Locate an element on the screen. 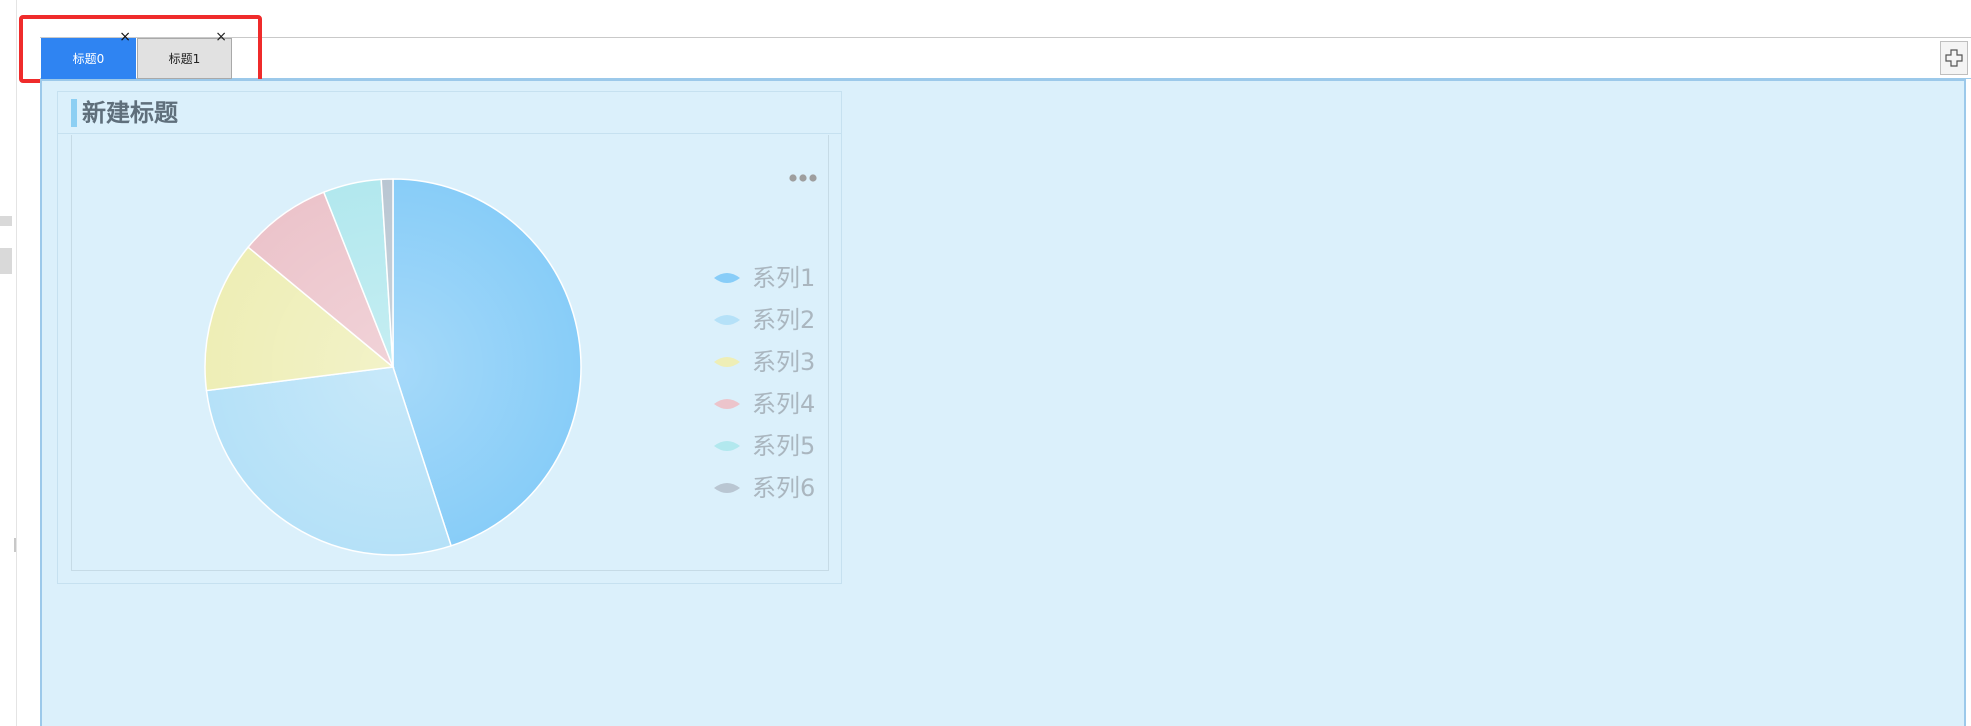 This screenshot has height=726, width=1971. add-tab-button is located at coordinates (1954, 58).